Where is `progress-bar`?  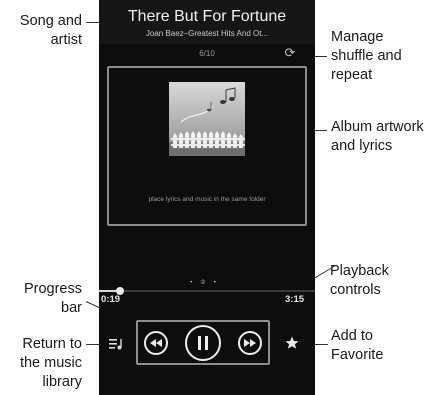 progress-bar is located at coordinates (207, 291).